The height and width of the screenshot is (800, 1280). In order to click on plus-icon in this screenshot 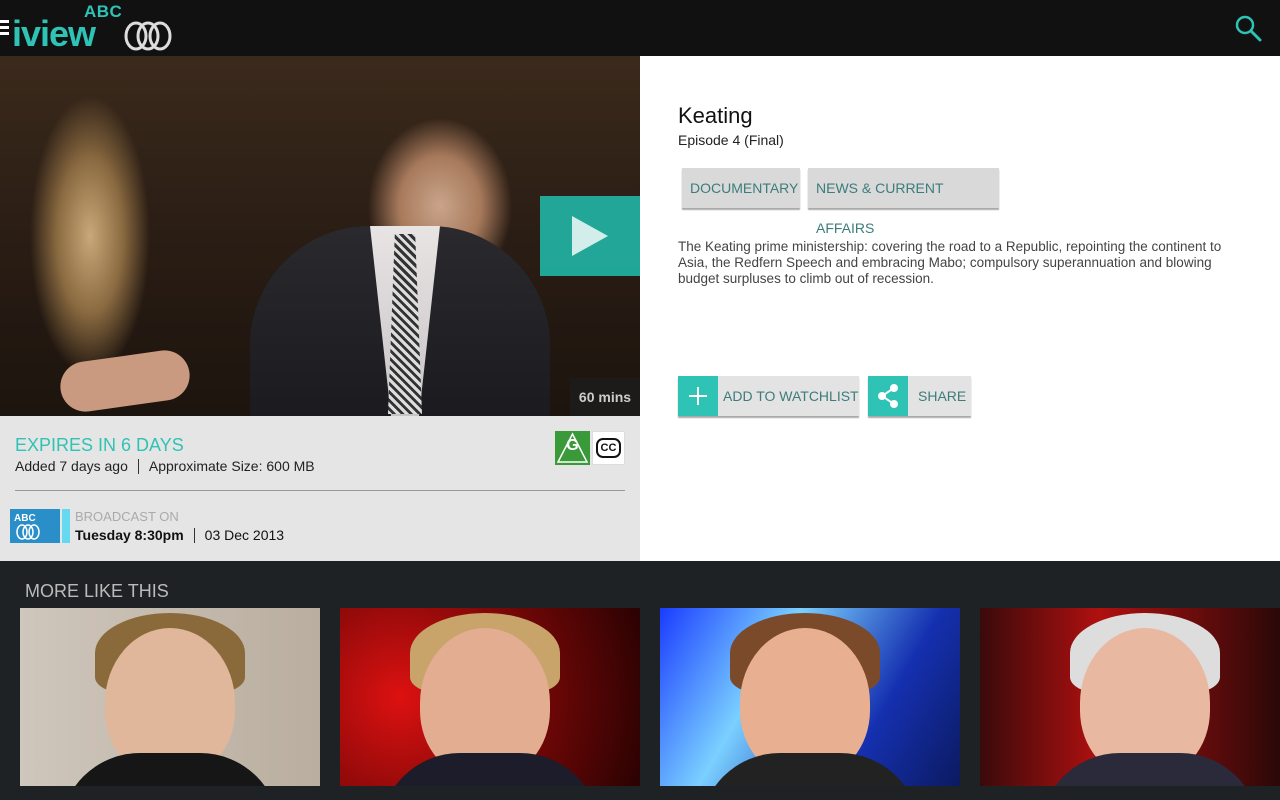, I will do `click(698, 396)`.